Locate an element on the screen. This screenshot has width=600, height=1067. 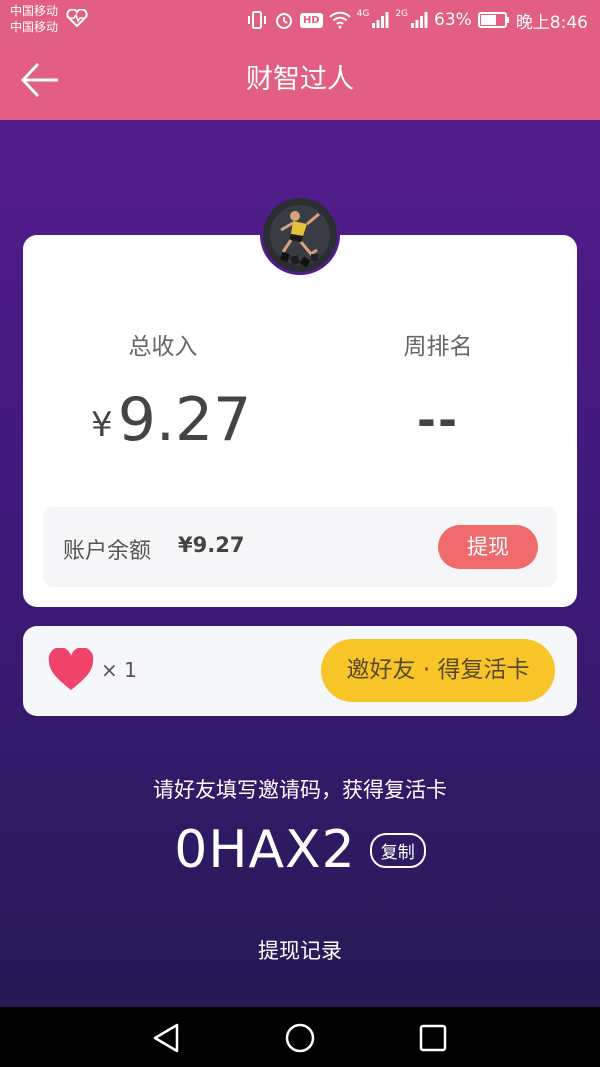
nav-back-icon is located at coordinates (167, 1038).